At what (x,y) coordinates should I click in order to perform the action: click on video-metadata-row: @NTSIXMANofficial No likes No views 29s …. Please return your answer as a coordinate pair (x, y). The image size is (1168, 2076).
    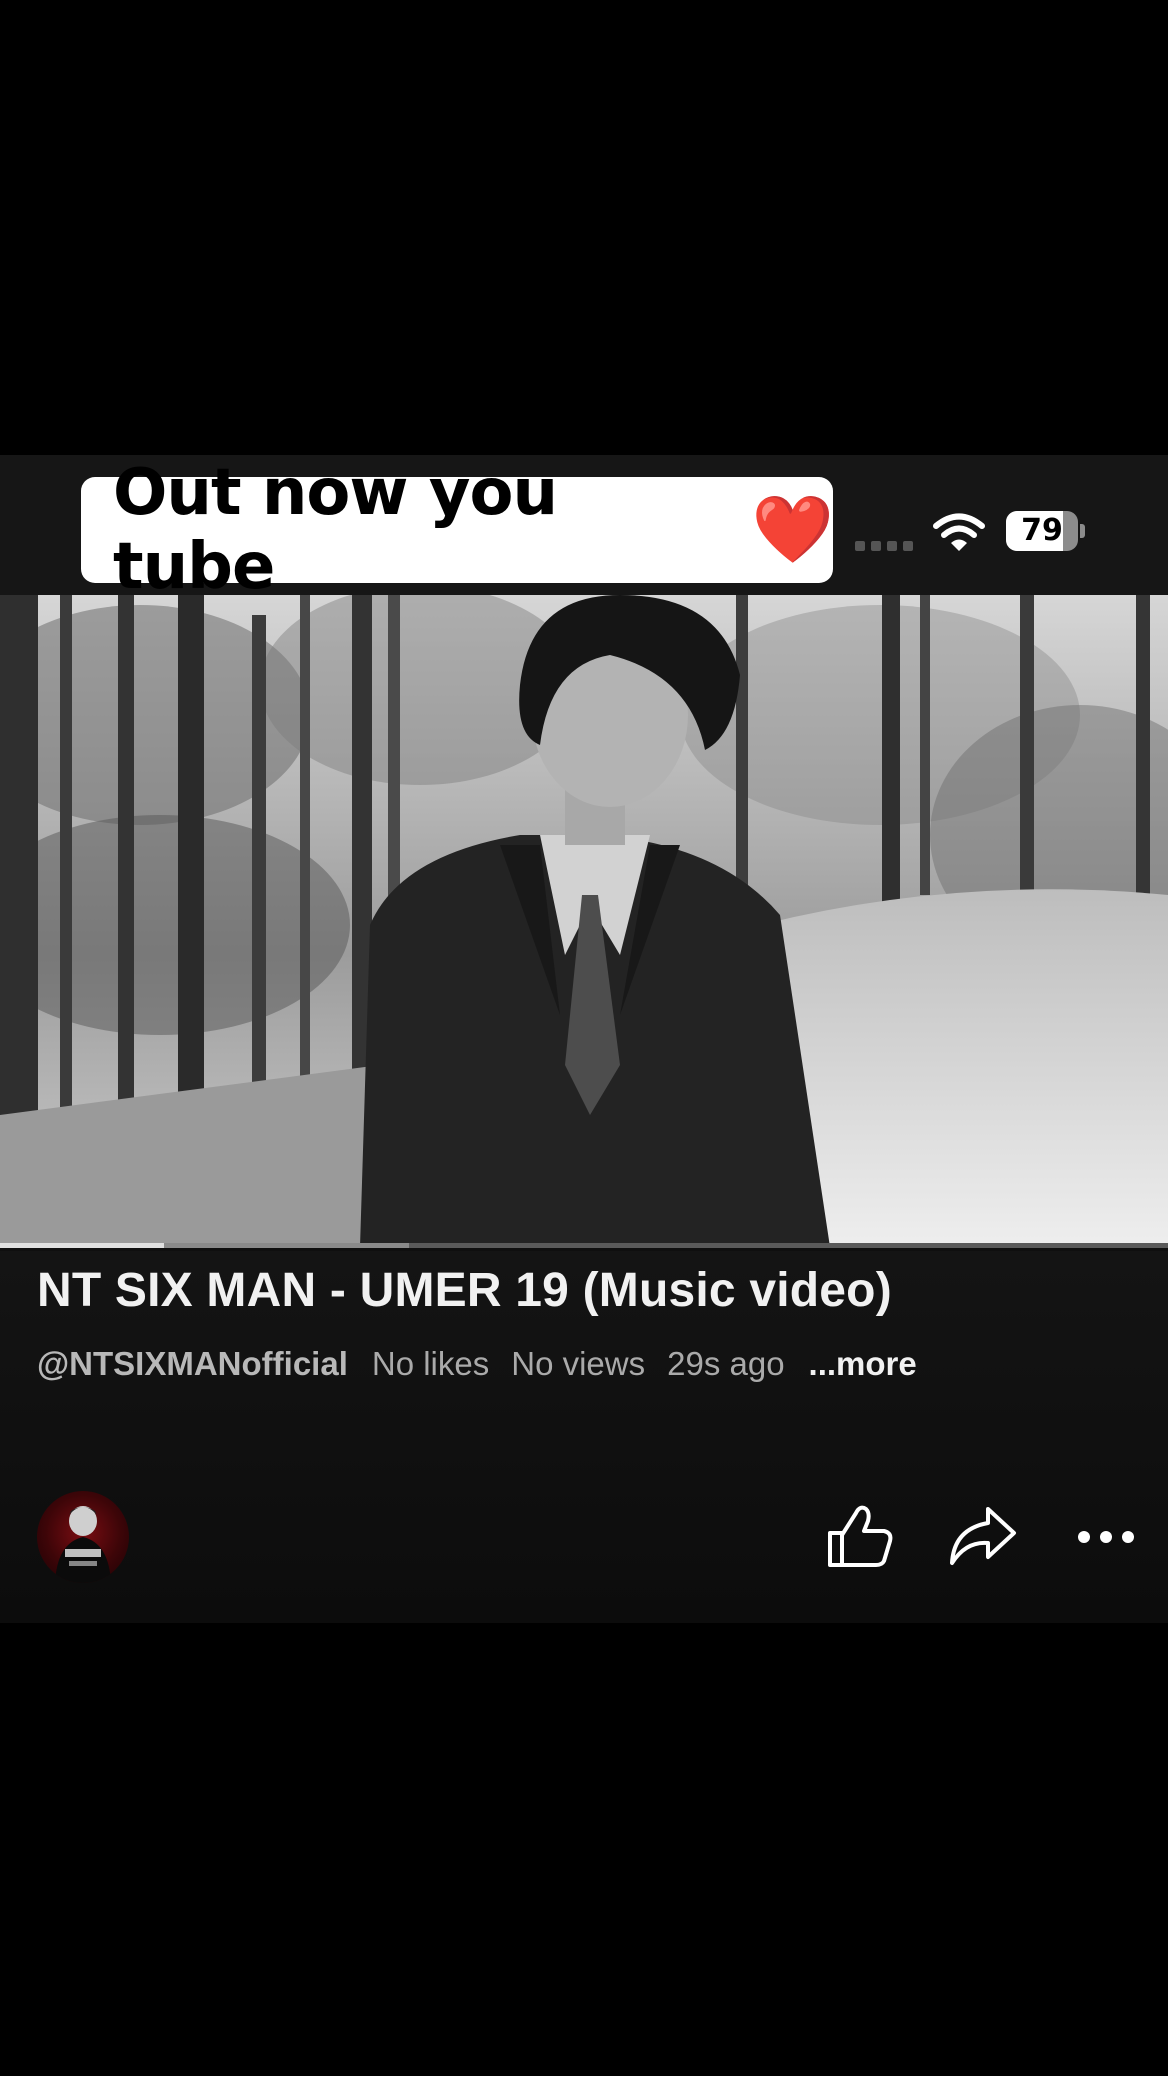
    Looking at the image, I should click on (477, 1364).